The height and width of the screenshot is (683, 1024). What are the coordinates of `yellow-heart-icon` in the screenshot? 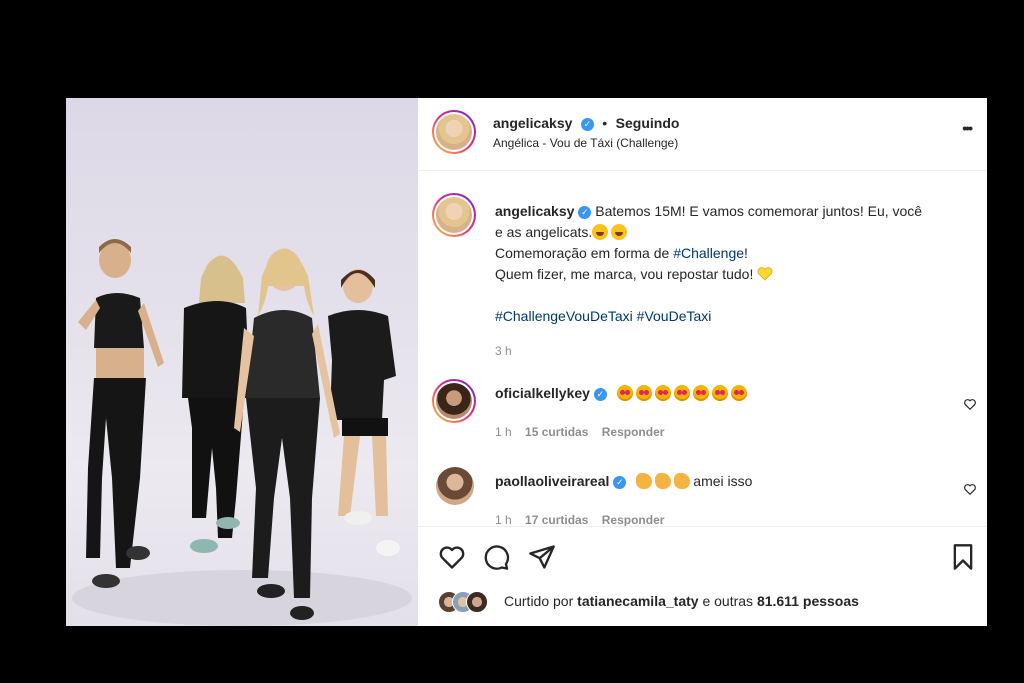 It's located at (765, 274).